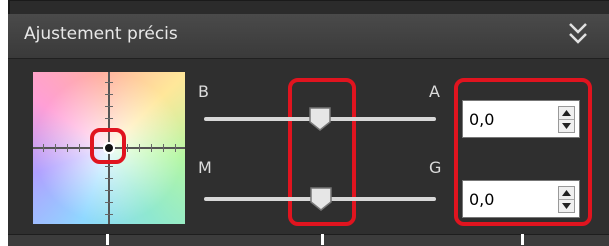 This screenshot has width=609, height=246. Describe the element at coordinates (308, 240) in the screenshot. I see `panel-bottom-strip` at that location.